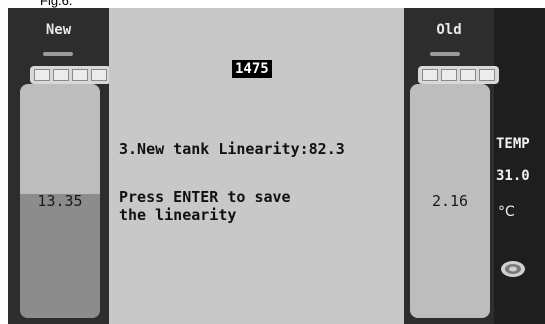 The width and height of the screenshot is (545, 324). Describe the element at coordinates (58, 54) in the screenshot. I see `new-tank-indicator` at that location.